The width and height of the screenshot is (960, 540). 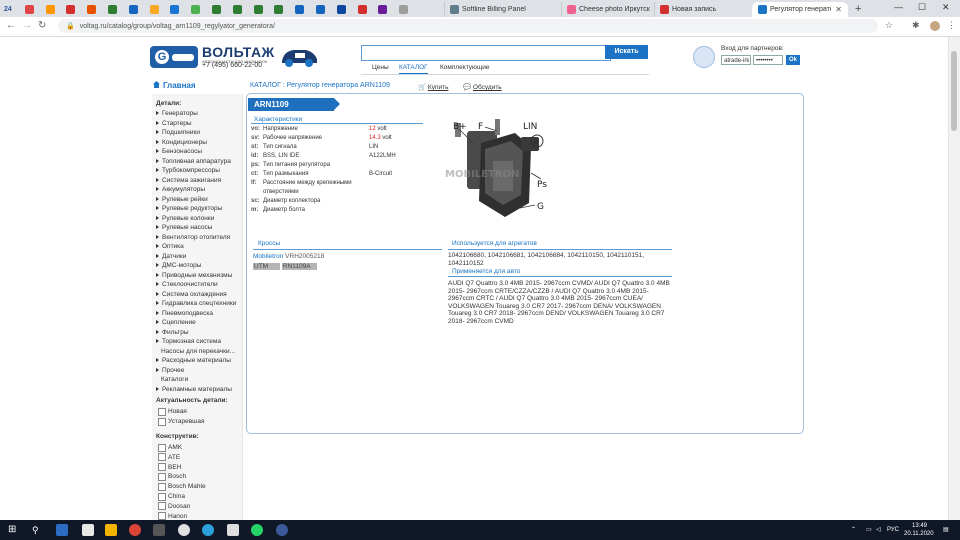 What do you see at coordinates (194, 389) in the screenshot?
I see `sidebar-item-ads: Рекламные материалы` at bounding box center [194, 389].